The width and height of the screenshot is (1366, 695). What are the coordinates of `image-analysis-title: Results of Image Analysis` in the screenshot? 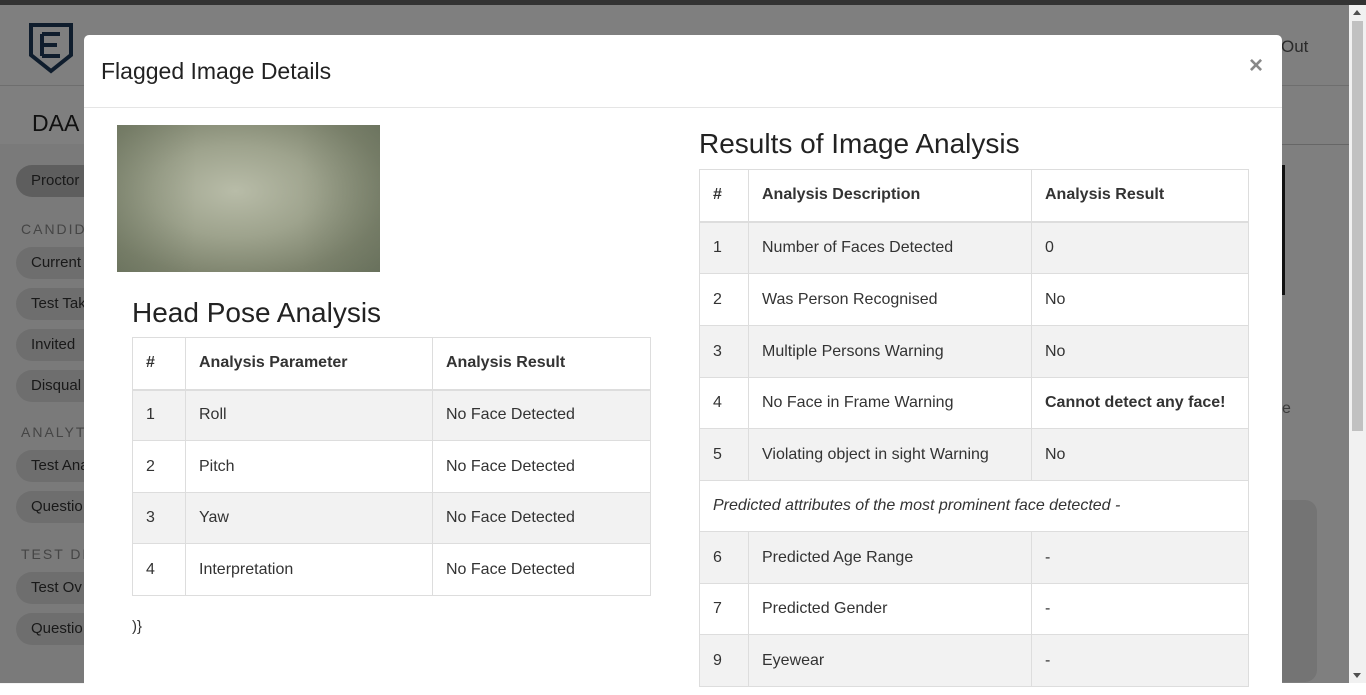 It's located at (859, 143).